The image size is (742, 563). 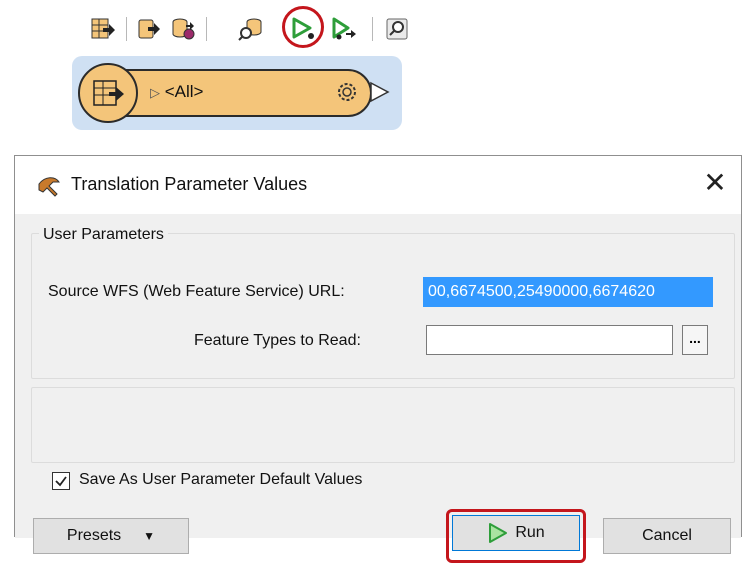 I want to click on dialog-titlebar: Translation Parameter Values ✕, so click(x=378, y=185).